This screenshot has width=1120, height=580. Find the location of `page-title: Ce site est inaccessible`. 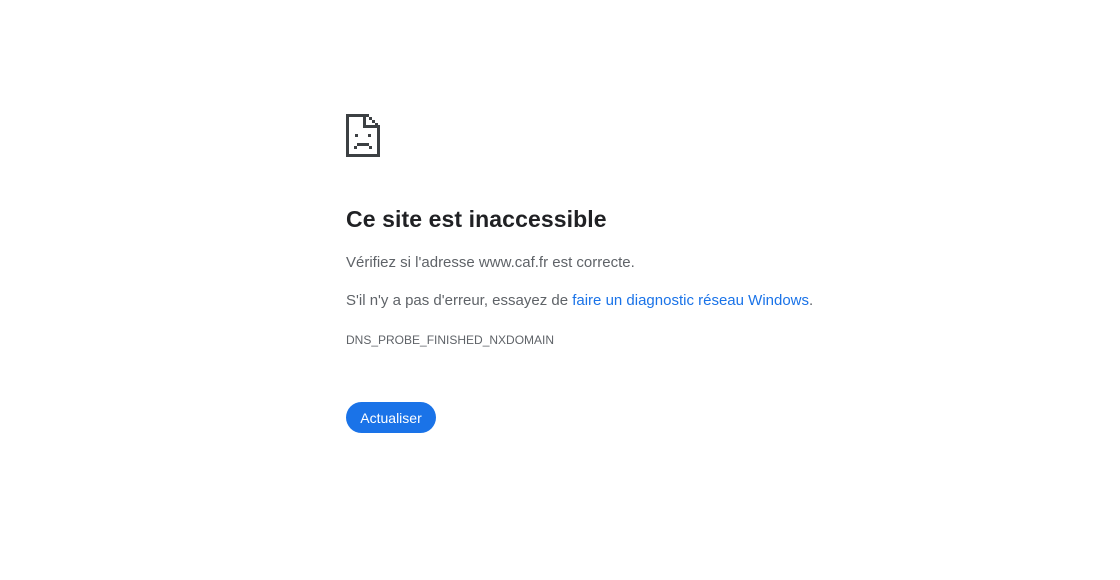

page-title: Ce site est inaccessible is located at coordinates (476, 219).